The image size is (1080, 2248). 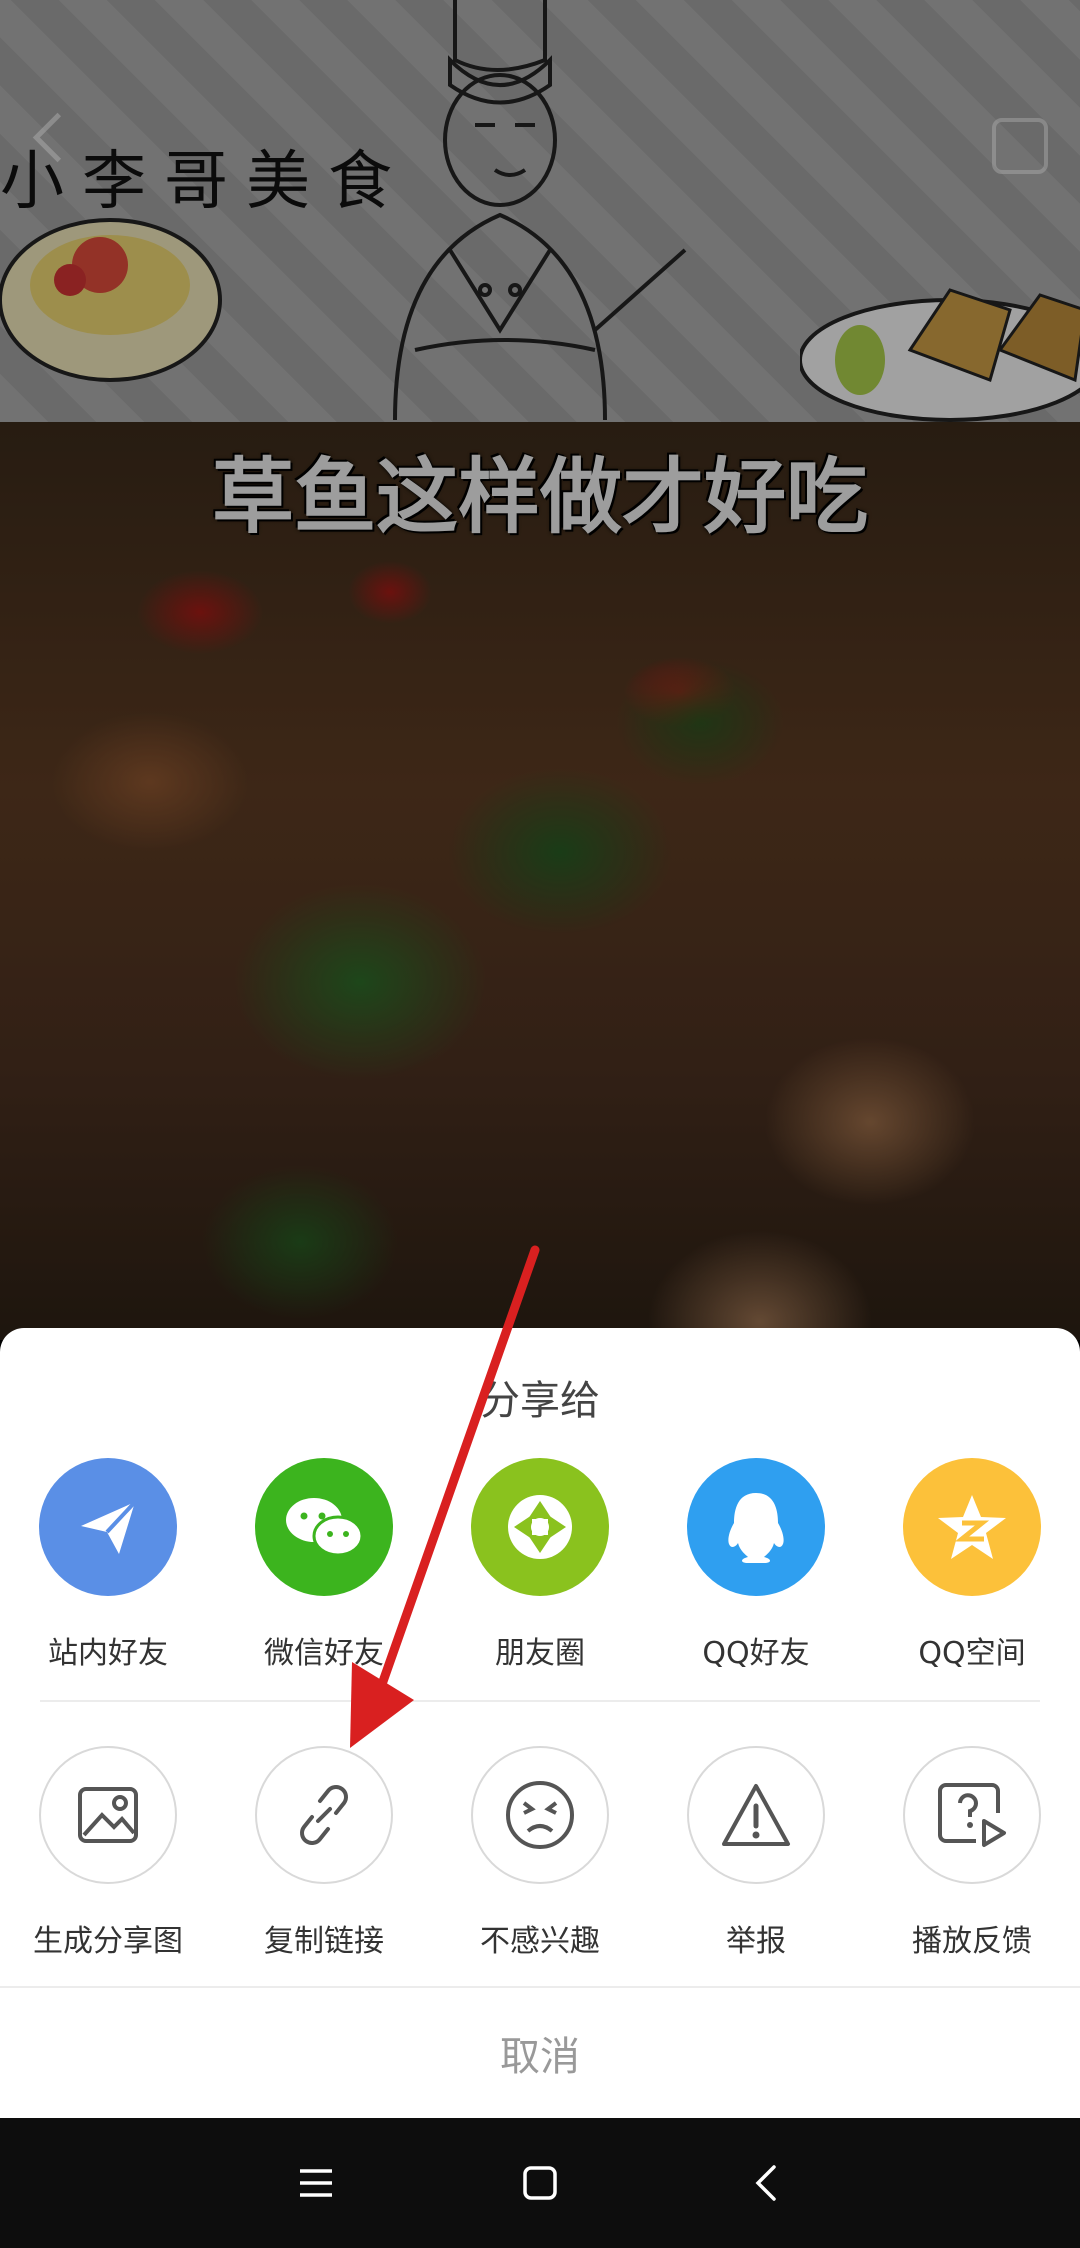 I want to click on share-qq-friend: QQ好友, so click(x=756, y=1565).